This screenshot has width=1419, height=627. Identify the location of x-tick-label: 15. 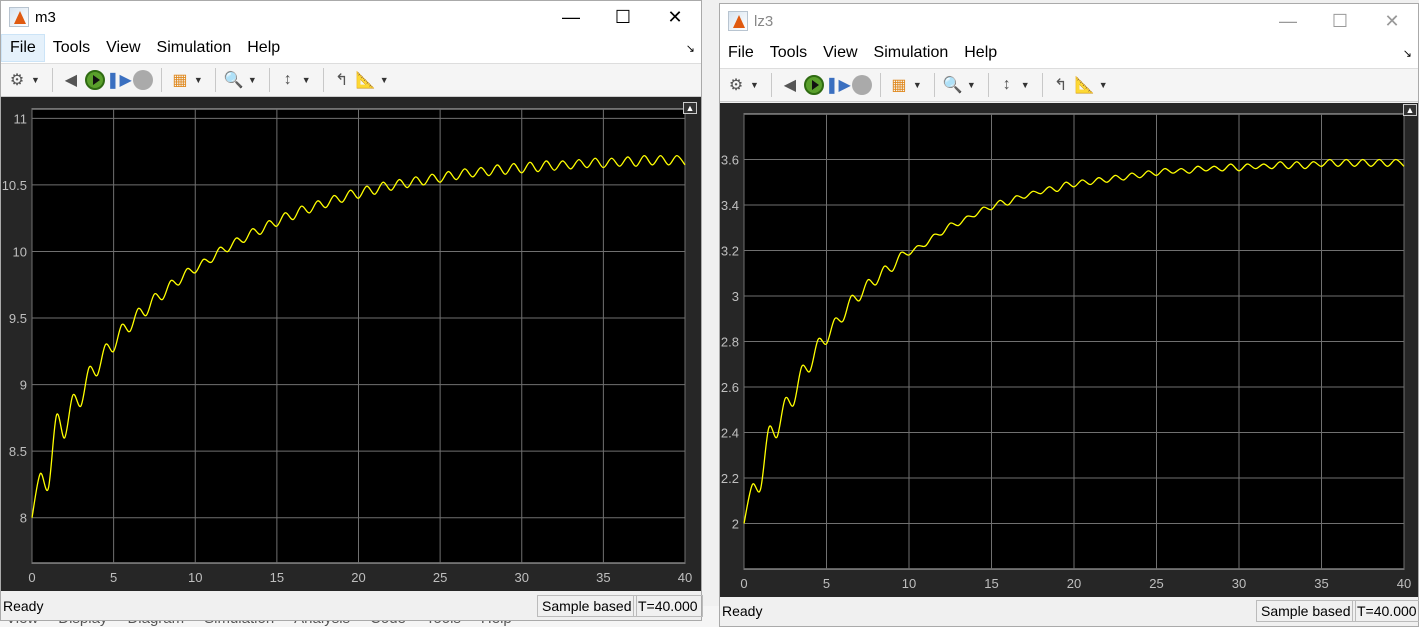
(991, 583).